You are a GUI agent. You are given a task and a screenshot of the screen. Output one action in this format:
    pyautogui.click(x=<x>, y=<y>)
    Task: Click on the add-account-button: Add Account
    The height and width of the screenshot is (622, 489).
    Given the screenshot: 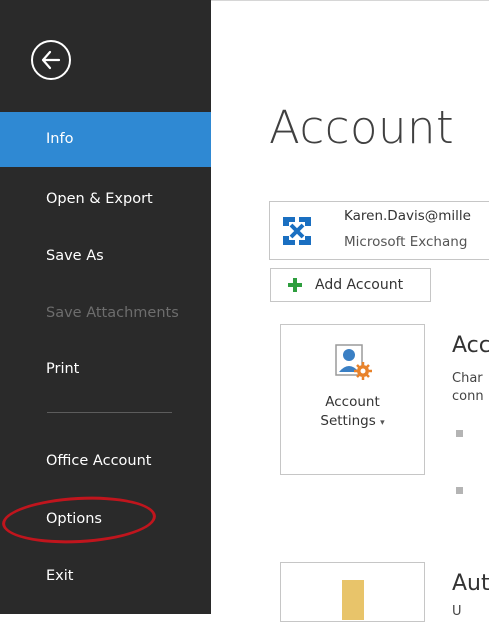 What is the action you would take?
    pyautogui.click(x=350, y=285)
    